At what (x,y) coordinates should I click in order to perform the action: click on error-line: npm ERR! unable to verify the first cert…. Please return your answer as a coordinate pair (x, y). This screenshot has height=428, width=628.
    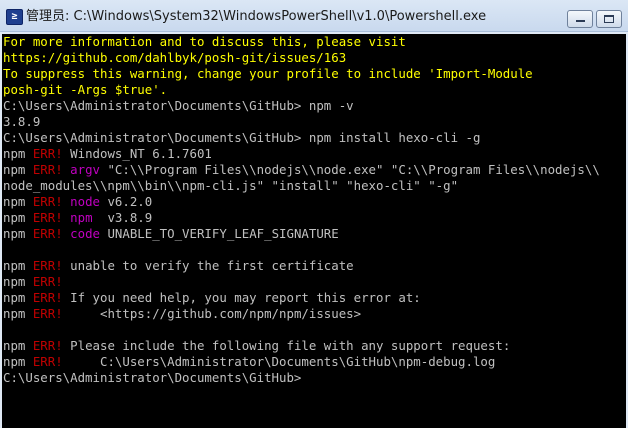
    Looking at the image, I should click on (314, 266).